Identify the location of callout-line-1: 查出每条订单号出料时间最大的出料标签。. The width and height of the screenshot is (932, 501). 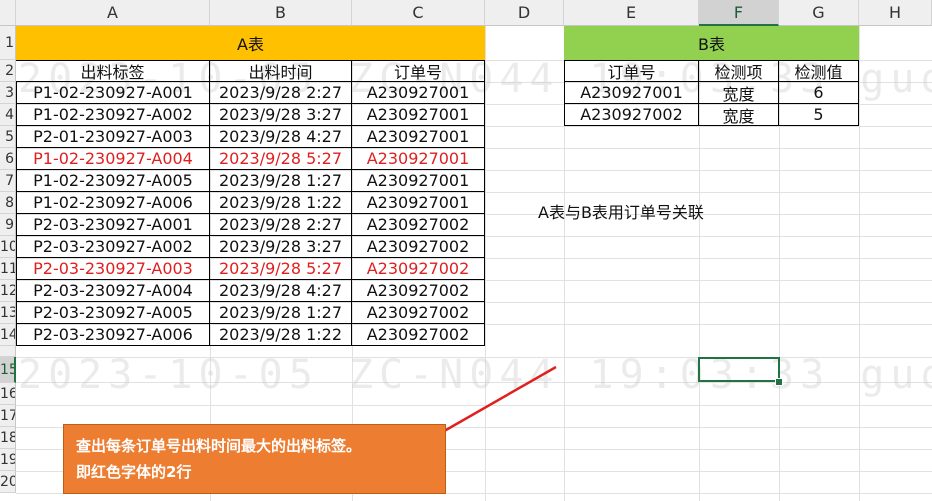
(219, 446).